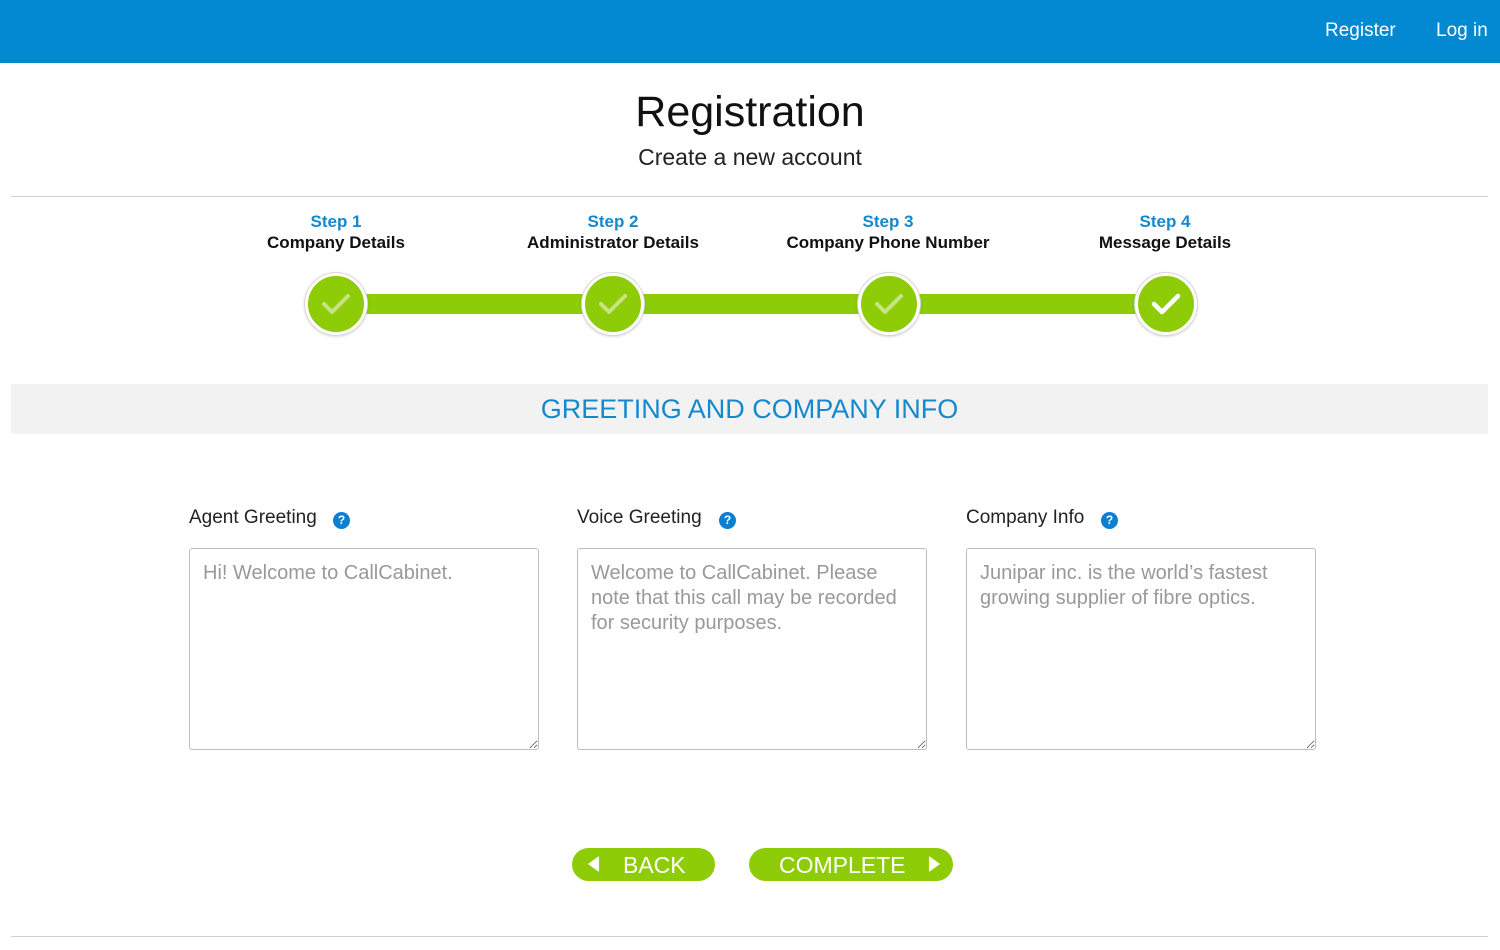  I want to click on step-3-label: Step 3 Company Phone Number, so click(888, 233).